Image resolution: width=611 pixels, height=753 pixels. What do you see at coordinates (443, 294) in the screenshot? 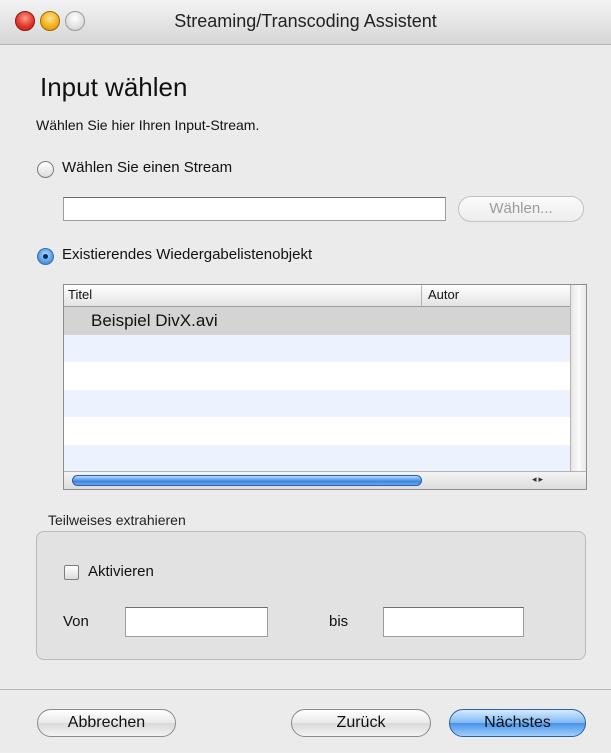
I see `column-header-author: Autor` at bounding box center [443, 294].